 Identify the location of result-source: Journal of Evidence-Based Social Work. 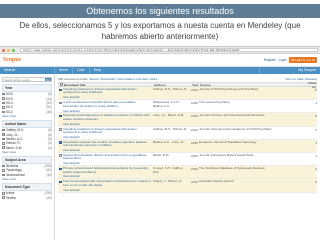
(253, 155).